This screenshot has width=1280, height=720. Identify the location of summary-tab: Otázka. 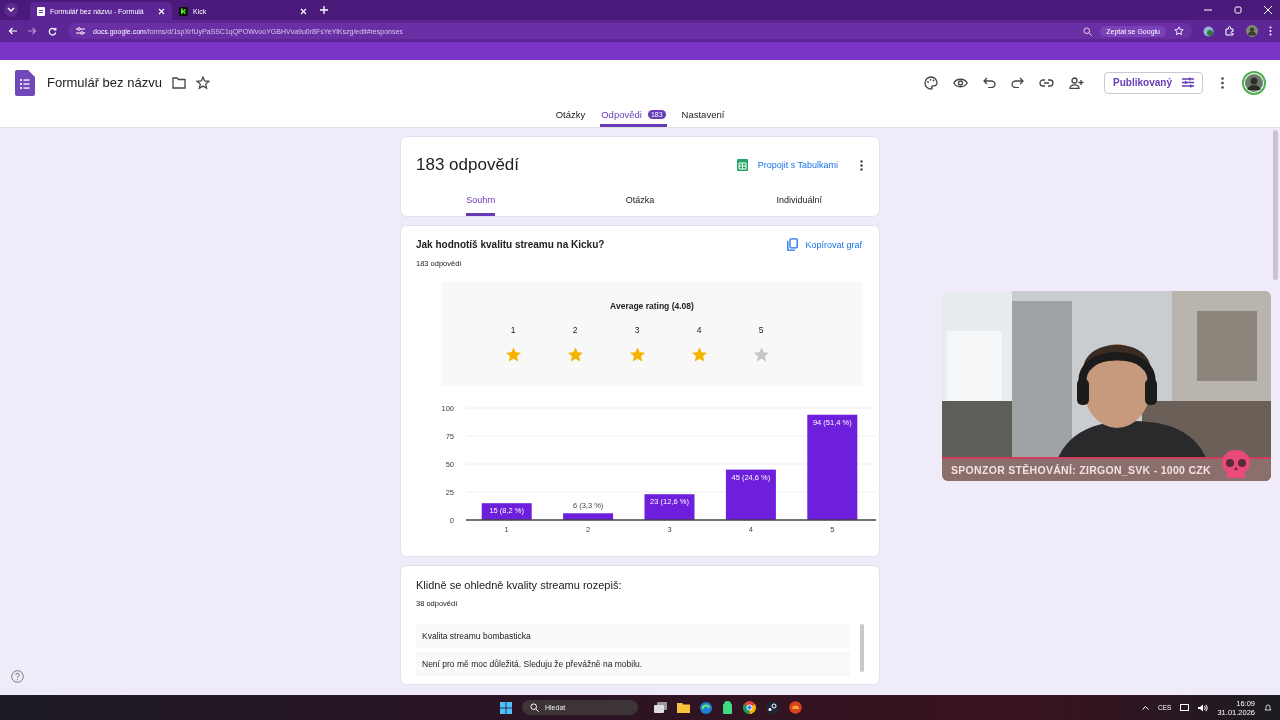
(640, 200).